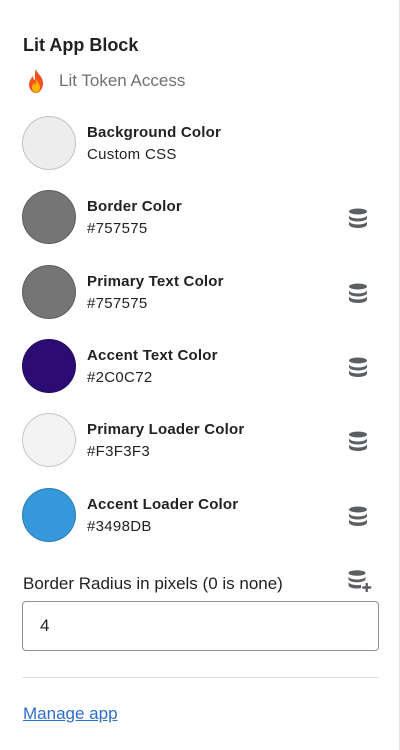  Describe the element at coordinates (200, 143) in the screenshot. I see `setting-background-color: Background Color Custom CSS` at that location.